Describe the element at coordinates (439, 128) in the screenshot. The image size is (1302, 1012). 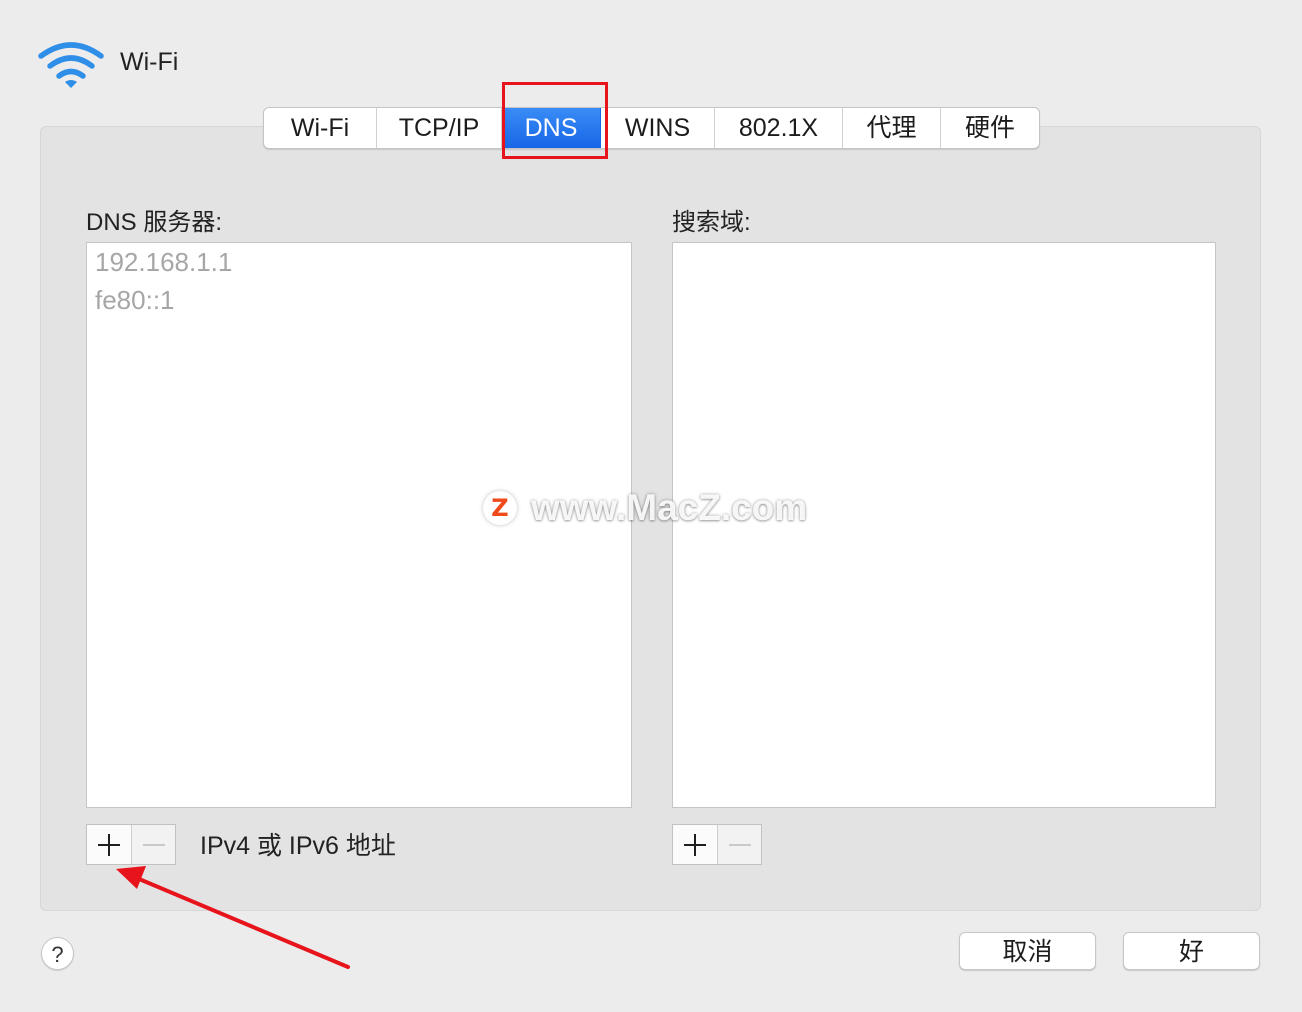
I see `tab-tcpip: TCP/IP` at that location.